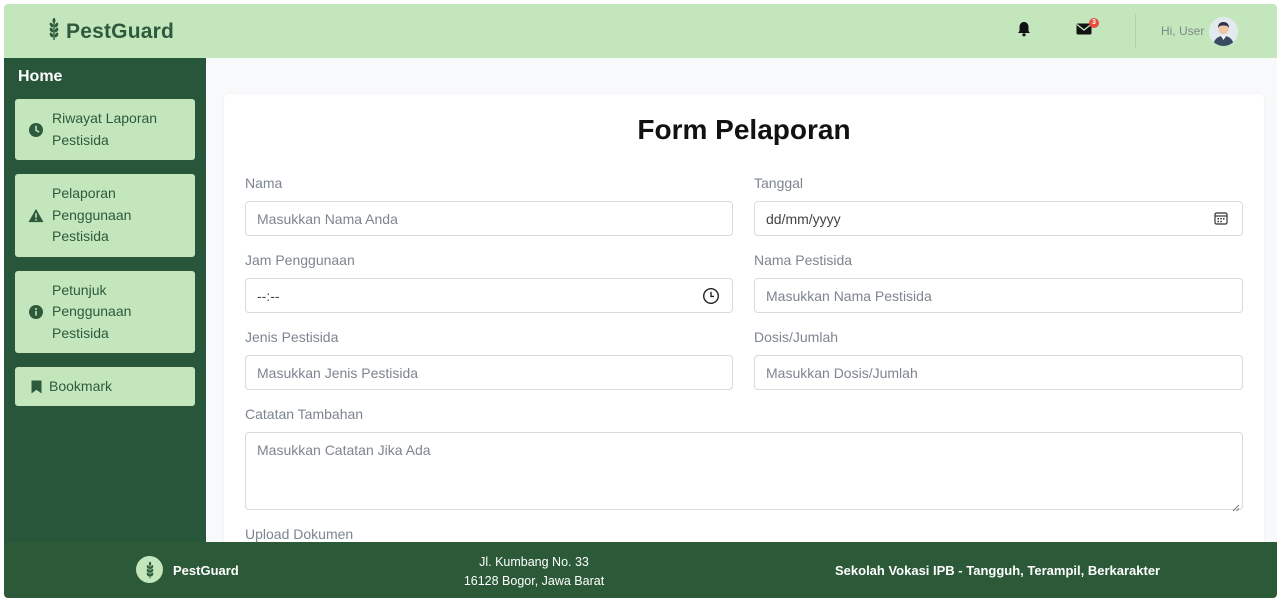 The height and width of the screenshot is (601, 1280). Describe the element at coordinates (998, 218) in the screenshot. I see `tanggal-date-input: dd/mm/yyyy` at that location.